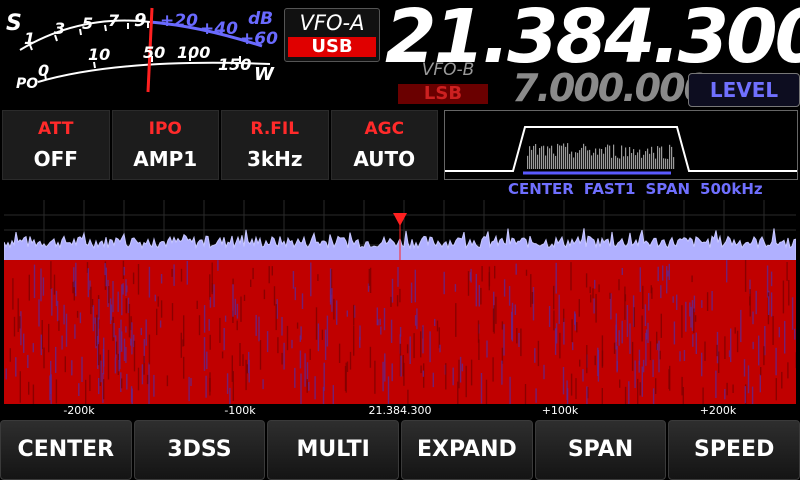  I want to click on speed-button: SPEED, so click(734, 450).